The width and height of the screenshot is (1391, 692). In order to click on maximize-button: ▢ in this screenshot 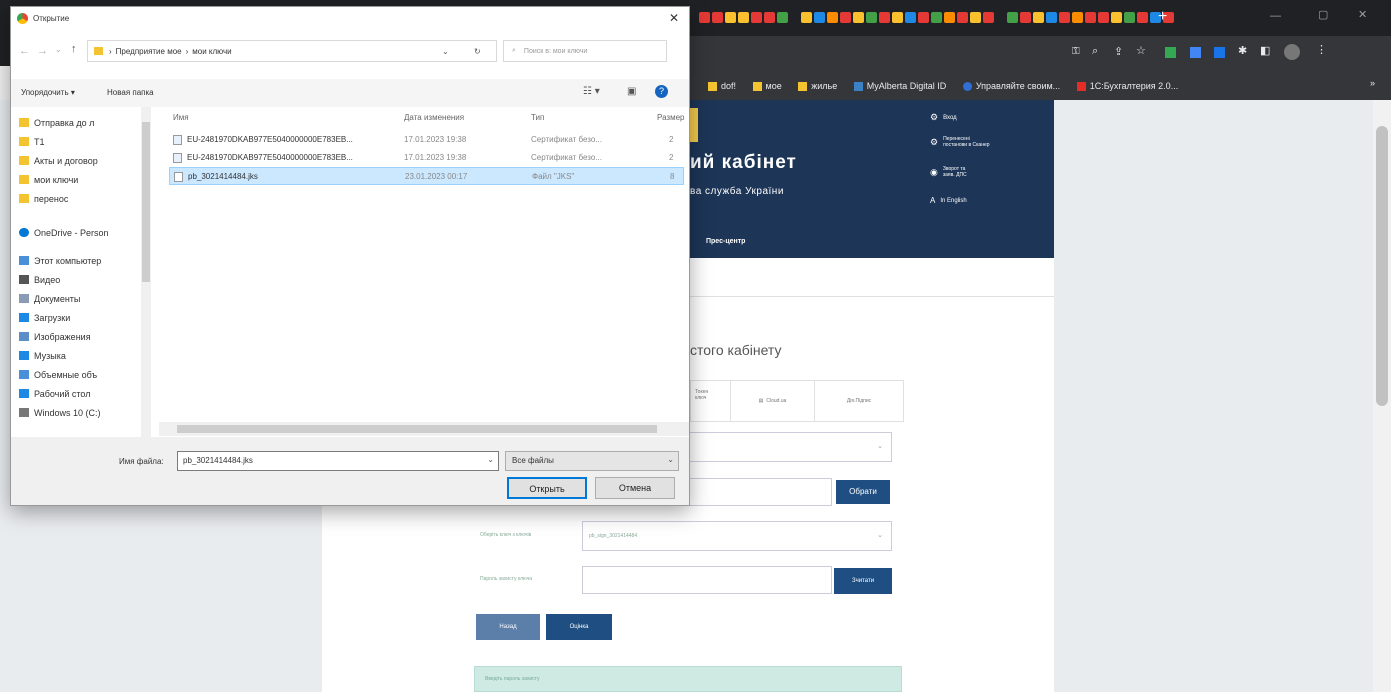, I will do `click(1323, 14)`.